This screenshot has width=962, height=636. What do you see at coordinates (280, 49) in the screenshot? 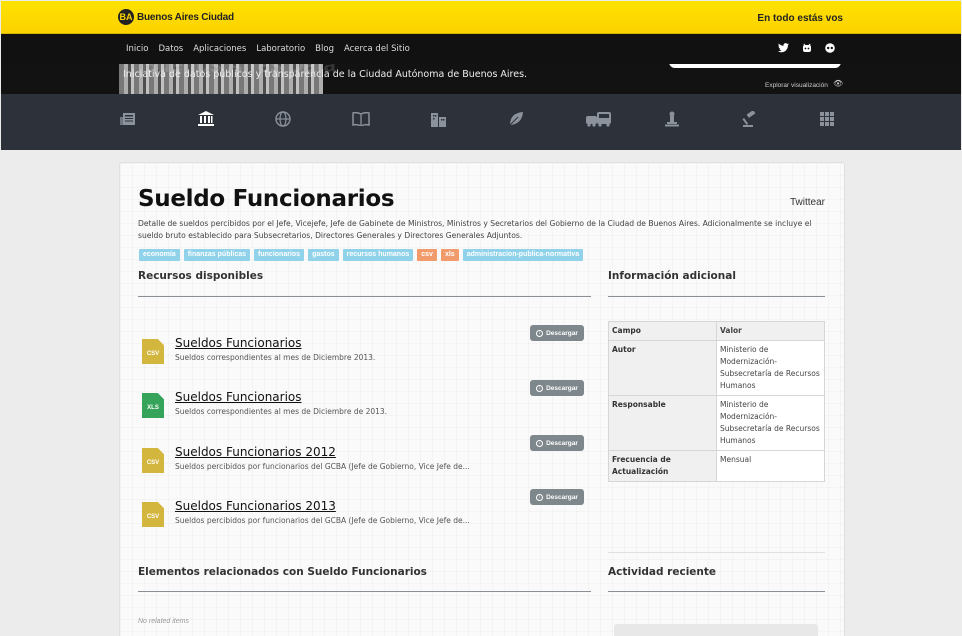
I see `nav-link-laboratorio: Laboratorio` at bounding box center [280, 49].